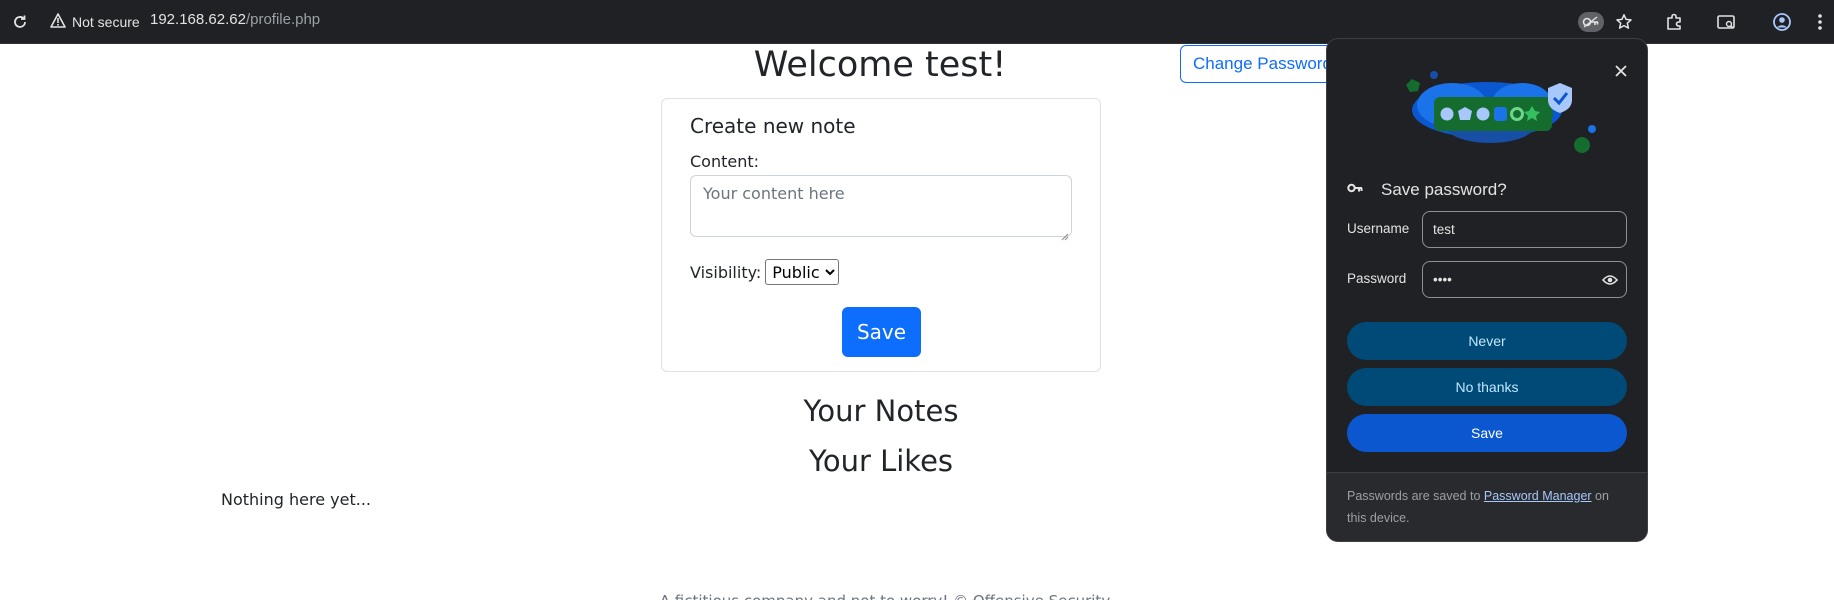 This screenshot has height=600, width=1834. Describe the element at coordinates (881, 411) in the screenshot. I see `notes-heading: Your Notes` at that location.